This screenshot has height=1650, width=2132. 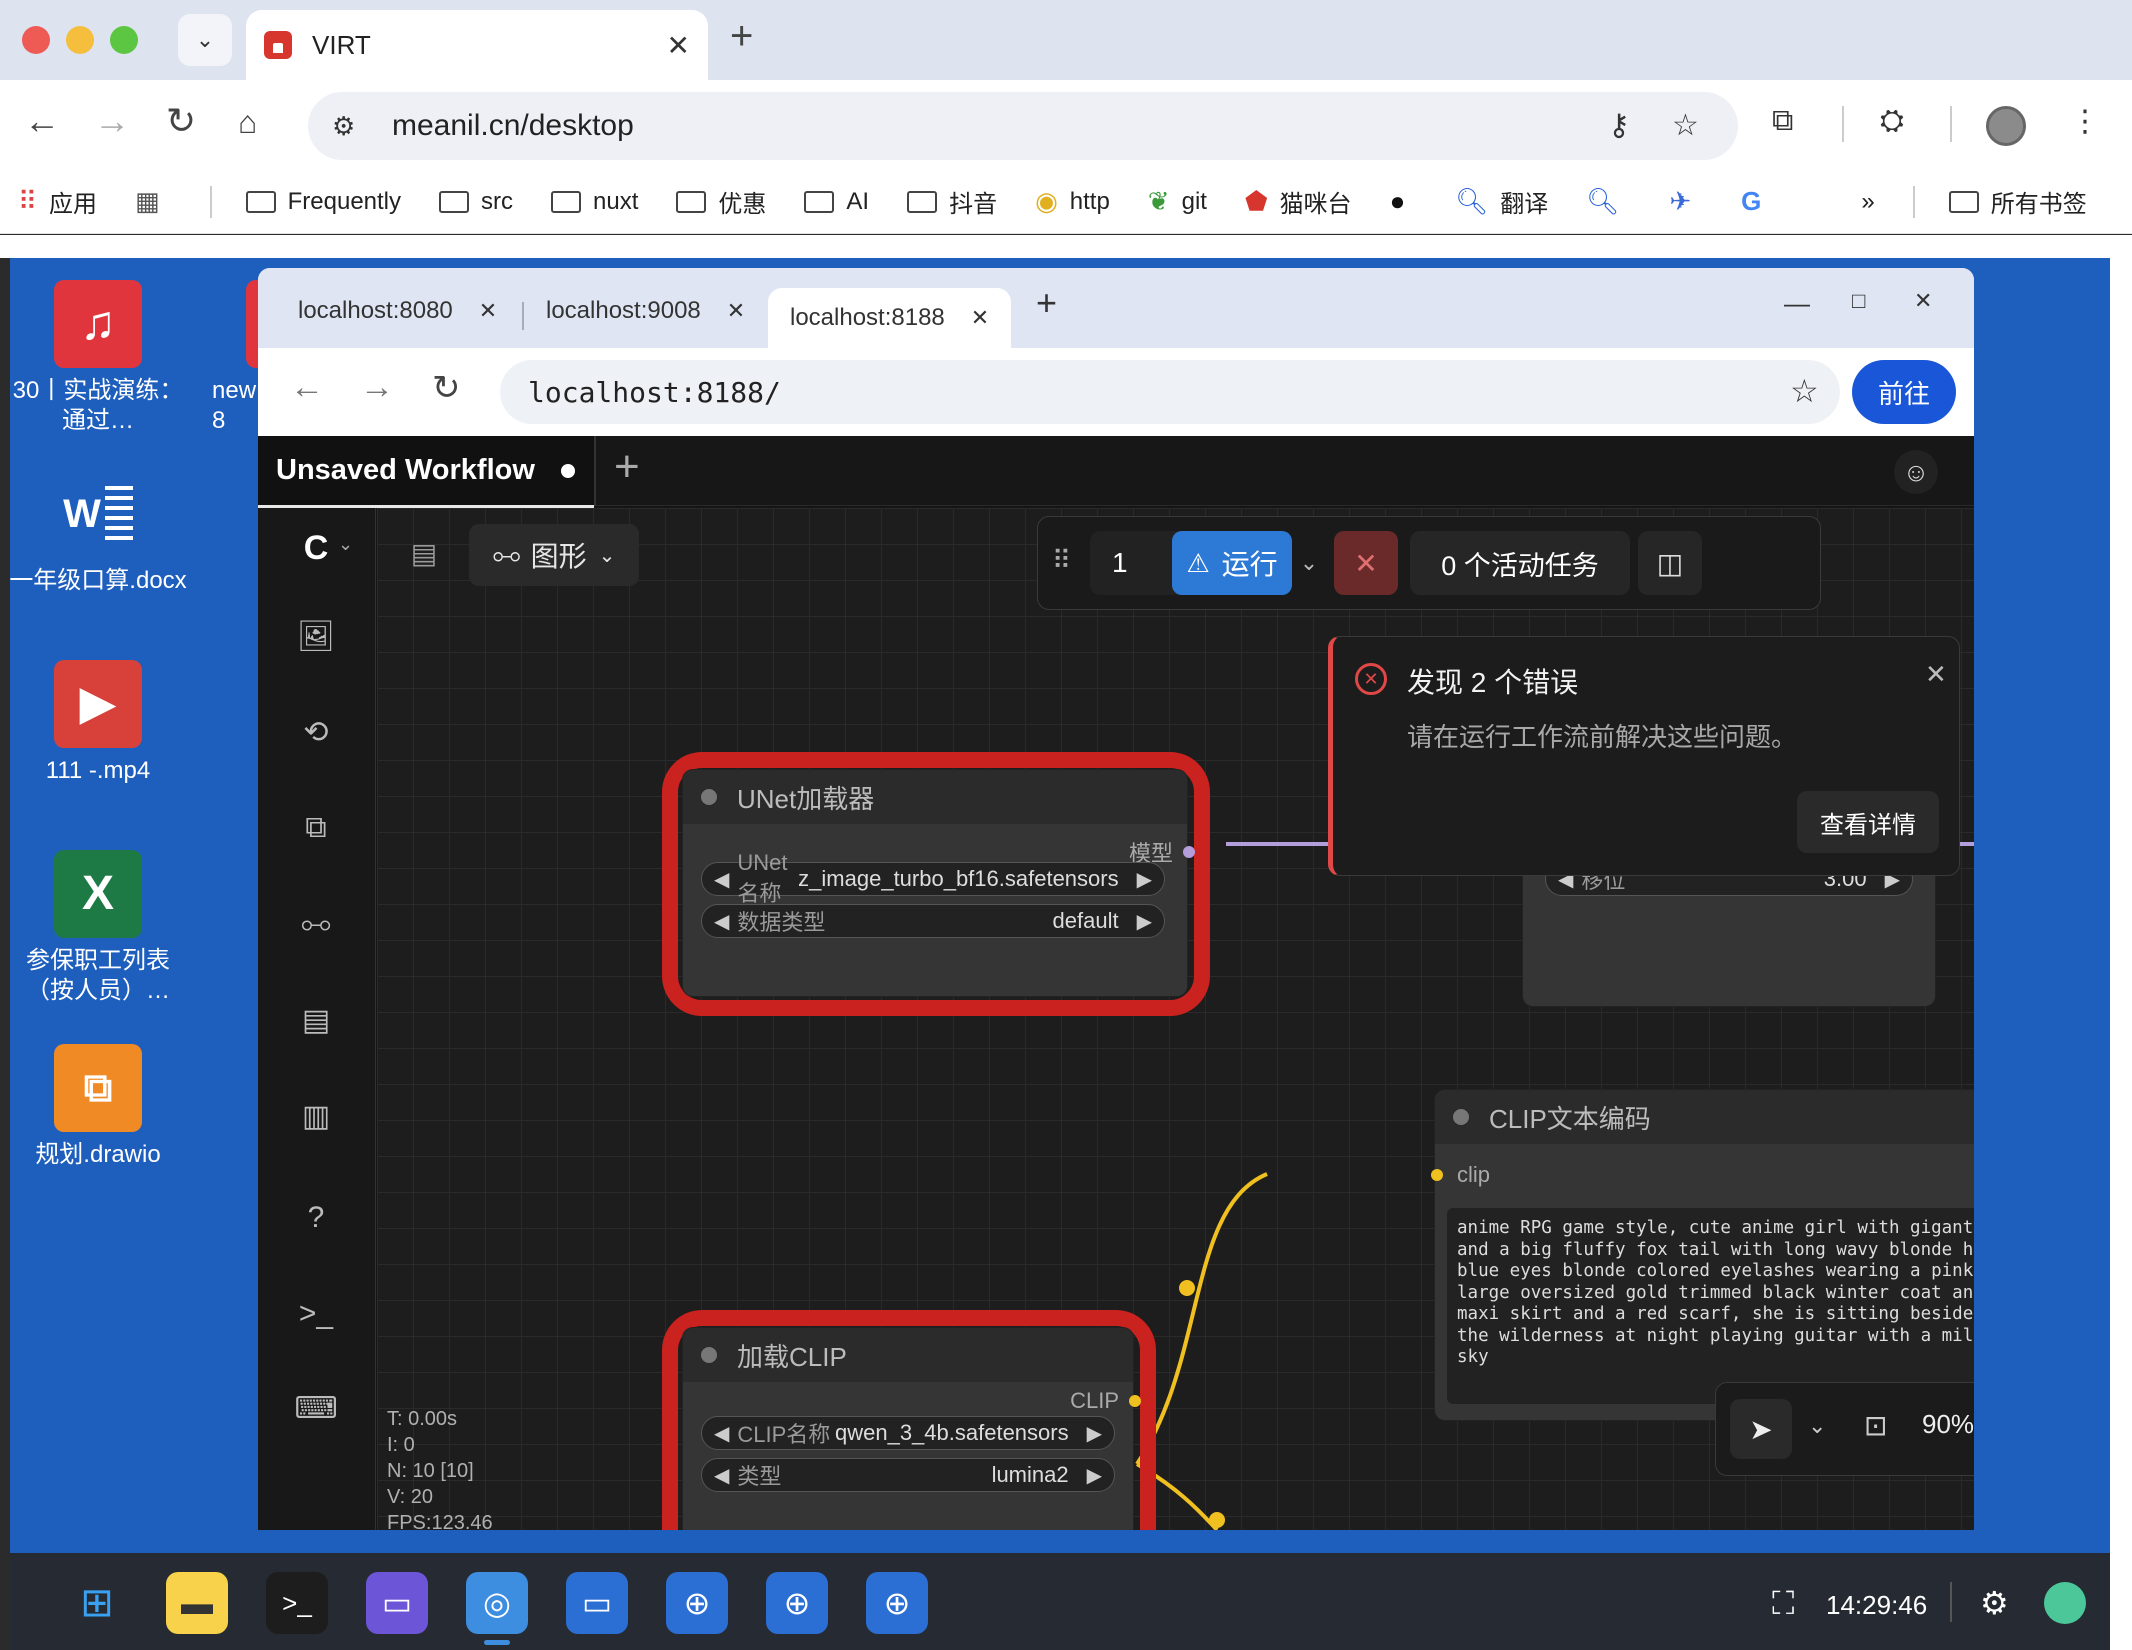 I want to click on bookmark-apps: ⠿ 应用, so click(x=57, y=201).